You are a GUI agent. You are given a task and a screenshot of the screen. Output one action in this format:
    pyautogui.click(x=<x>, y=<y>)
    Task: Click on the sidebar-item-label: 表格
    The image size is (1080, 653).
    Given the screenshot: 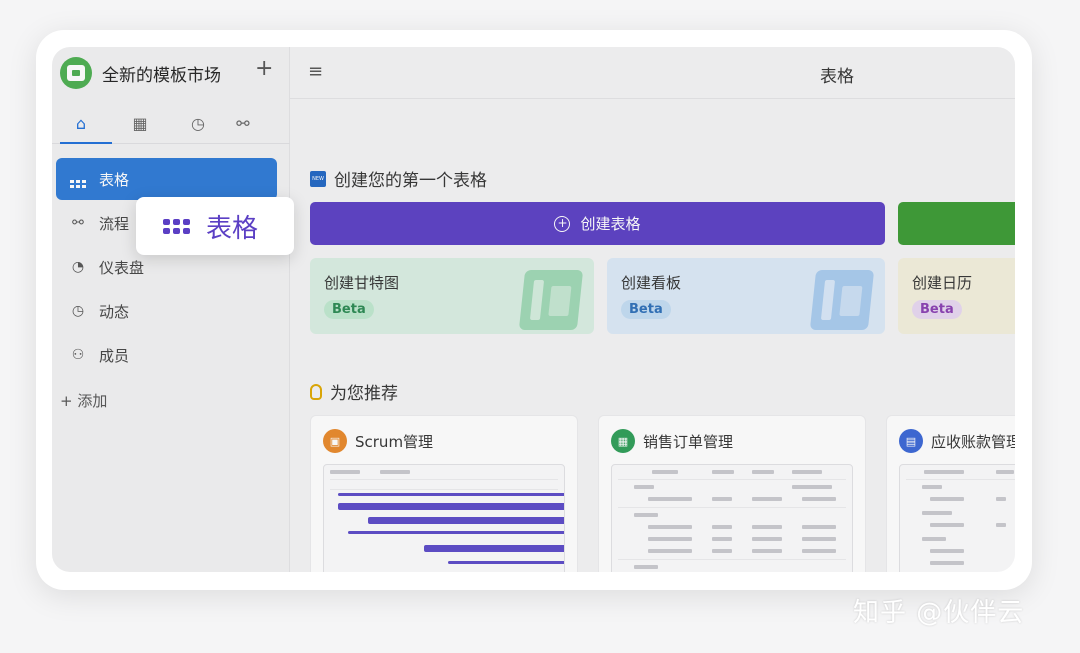 What is the action you would take?
    pyautogui.click(x=114, y=179)
    